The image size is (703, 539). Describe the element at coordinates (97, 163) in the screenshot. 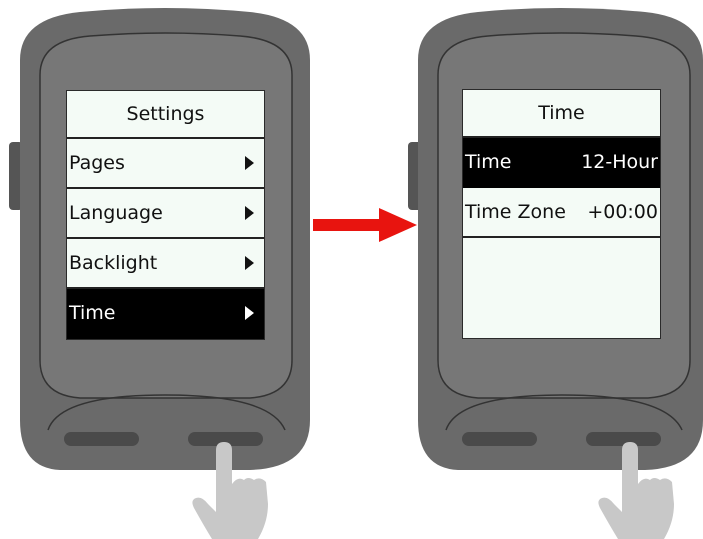

I see `menu-item-label: Pages` at that location.